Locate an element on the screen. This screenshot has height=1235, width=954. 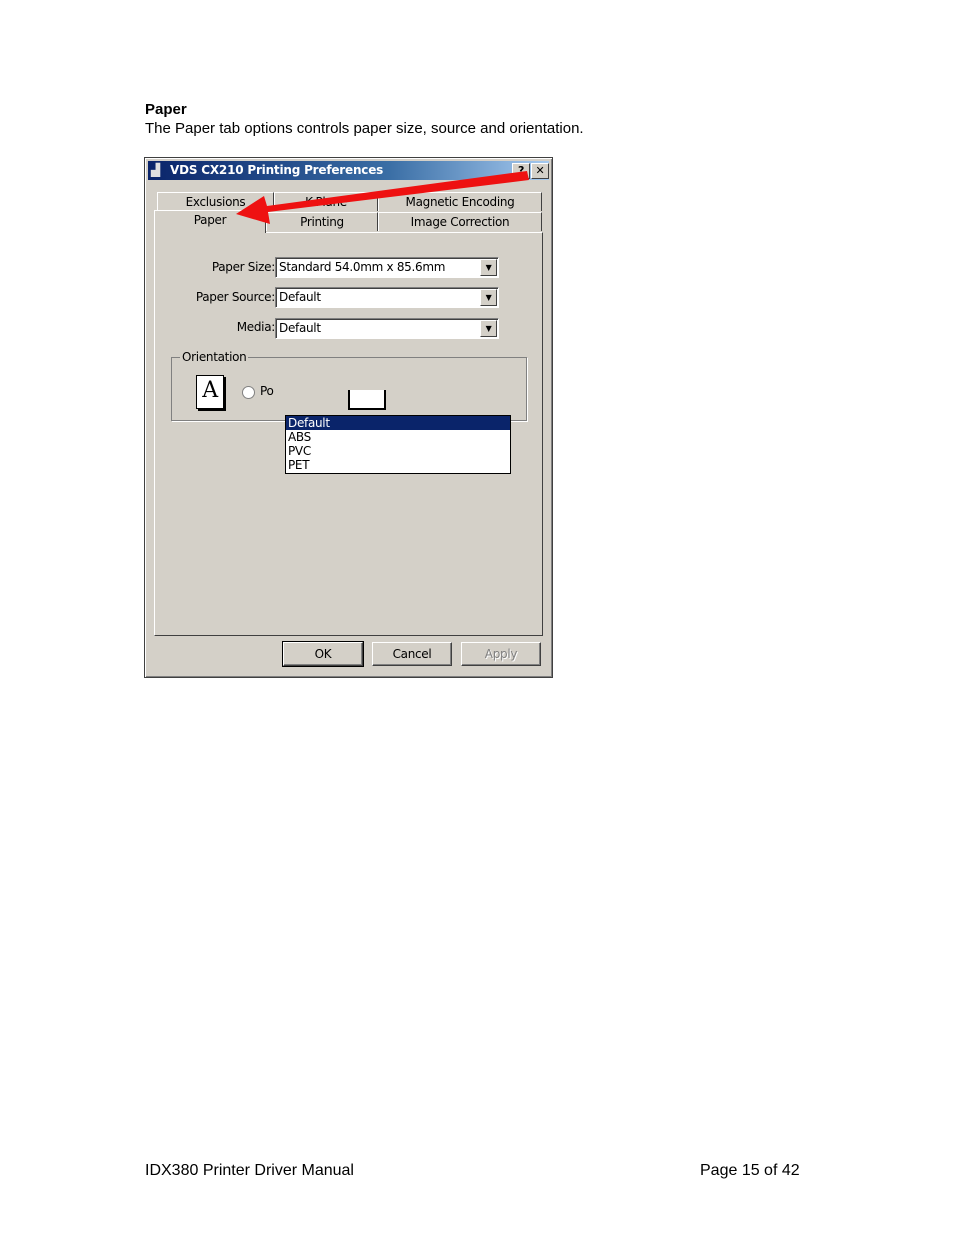
apply-button: Apply is located at coordinates (501, 654).